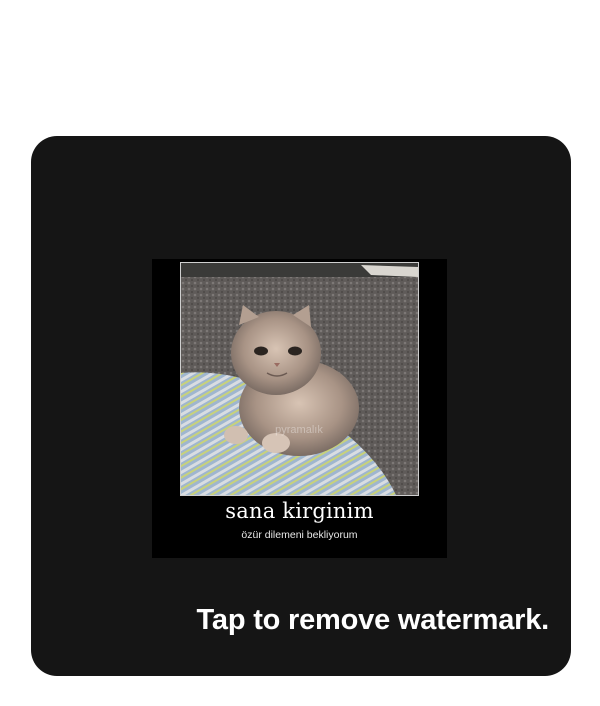 This screenshot has height=706, width=600. I want to click on remove-watermark-link: Tap to remove watermark., so click(373, 620).